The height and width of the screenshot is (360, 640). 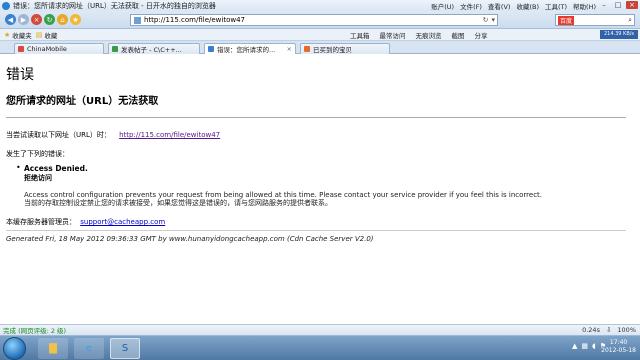 I want to click on address-url: http://115.com/file/ewitow47, so click(x=194, y=20).